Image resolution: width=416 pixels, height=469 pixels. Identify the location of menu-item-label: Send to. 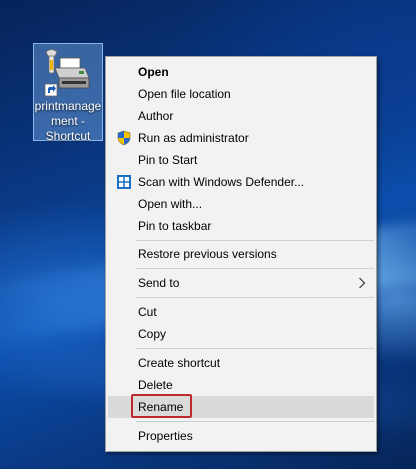
(159, 283).